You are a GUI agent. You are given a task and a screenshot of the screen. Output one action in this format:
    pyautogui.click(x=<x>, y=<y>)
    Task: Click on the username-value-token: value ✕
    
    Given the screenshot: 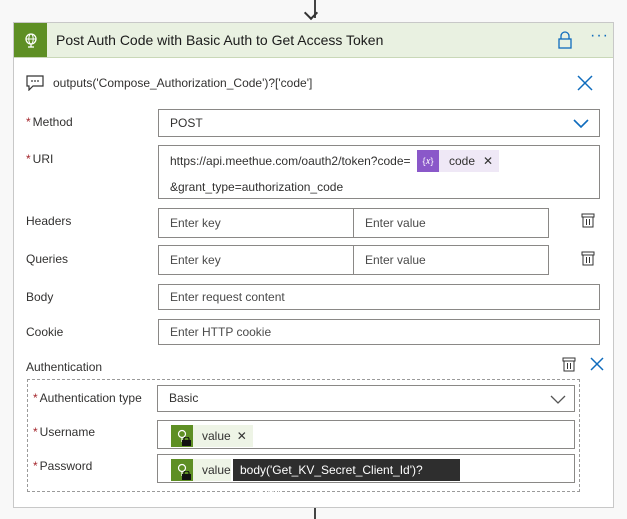 What is the action you would take?
    pyautogui.click(x=212, y=436)
    